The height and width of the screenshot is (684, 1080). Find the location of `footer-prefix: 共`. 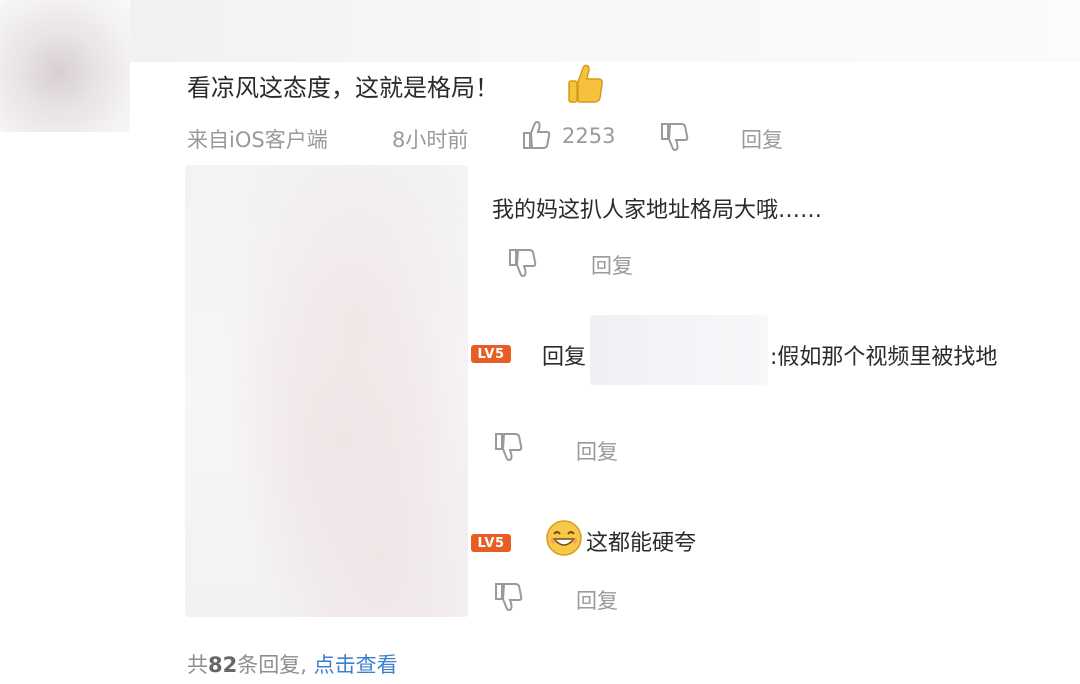

footer-prefix: 共 is located at coordinates (197, 665).